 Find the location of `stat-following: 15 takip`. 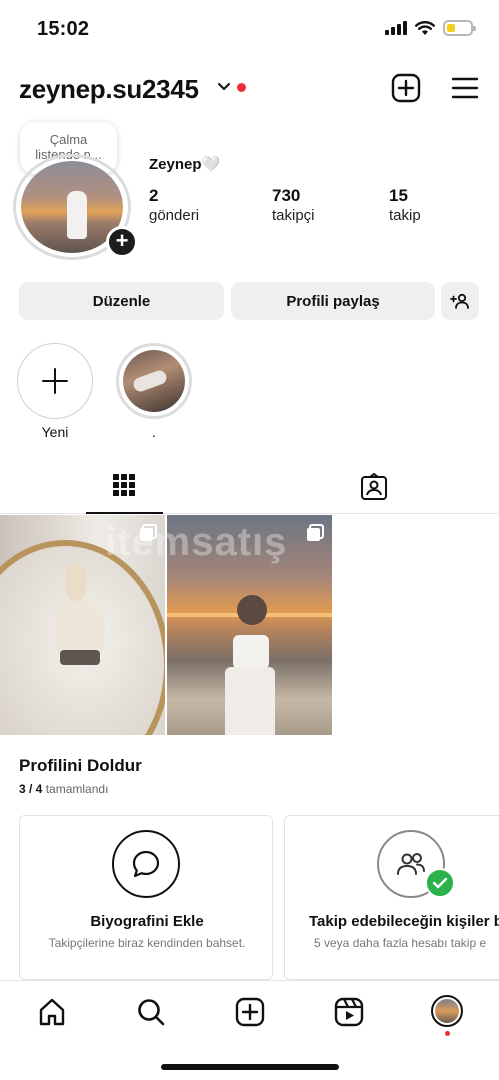

stat-following: 15 takip is located at coordinates (405, 206).